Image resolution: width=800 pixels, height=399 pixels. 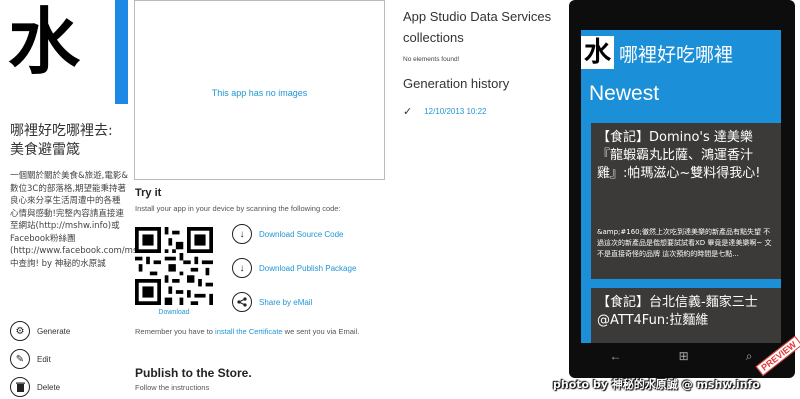 What do you see at coordinates (121, 52) in the screenshot?
I see `accent-bar` at bounding box center [121, 52].